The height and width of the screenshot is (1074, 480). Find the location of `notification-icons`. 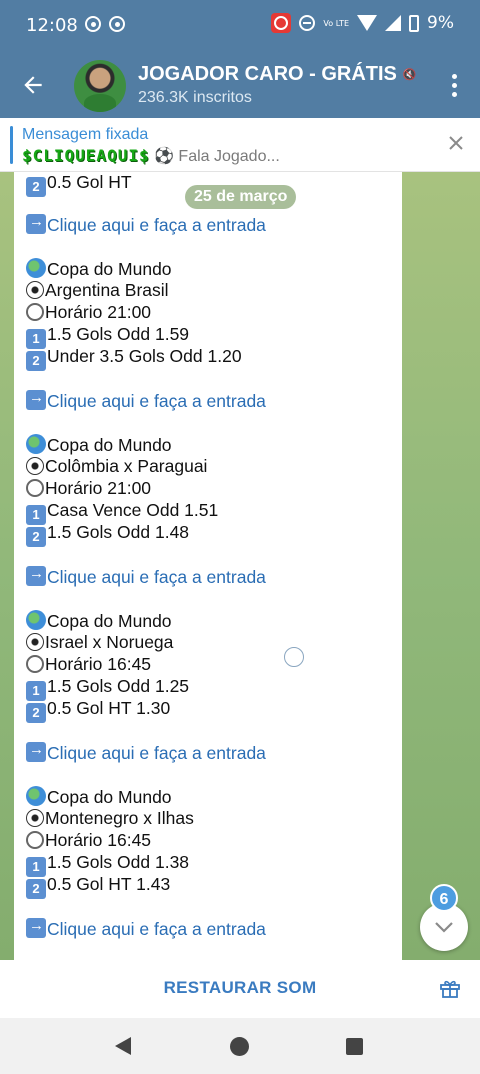

notification-icons is located at coordinates (105, 24).